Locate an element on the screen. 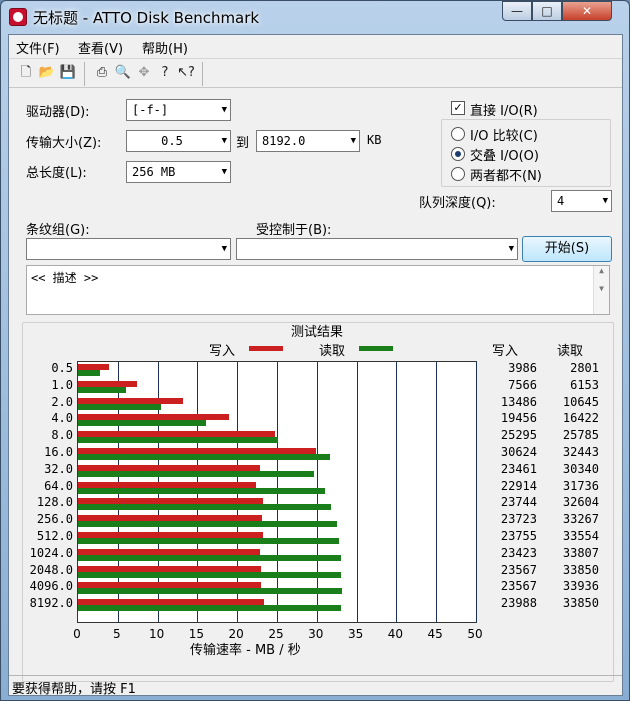 This screenshot has height=701, width=630. print-icon: ⎙ is located at coordinates (102, 73).